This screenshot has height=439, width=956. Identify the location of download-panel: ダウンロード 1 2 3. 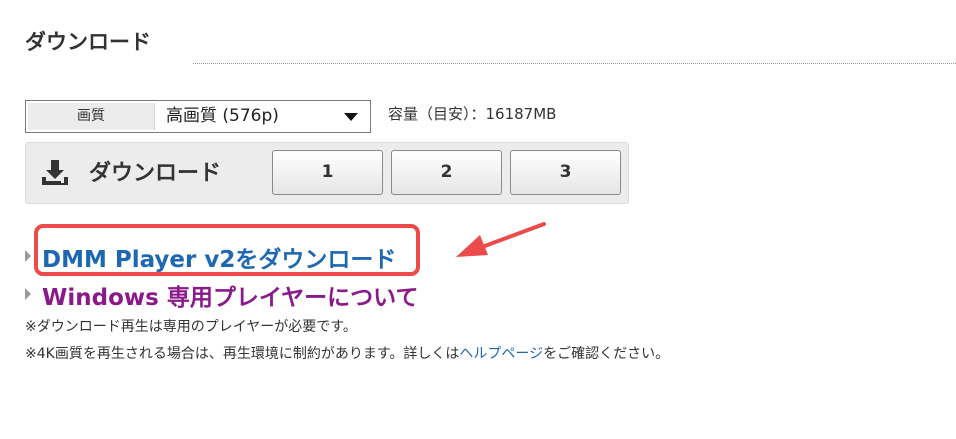
(327, 173).